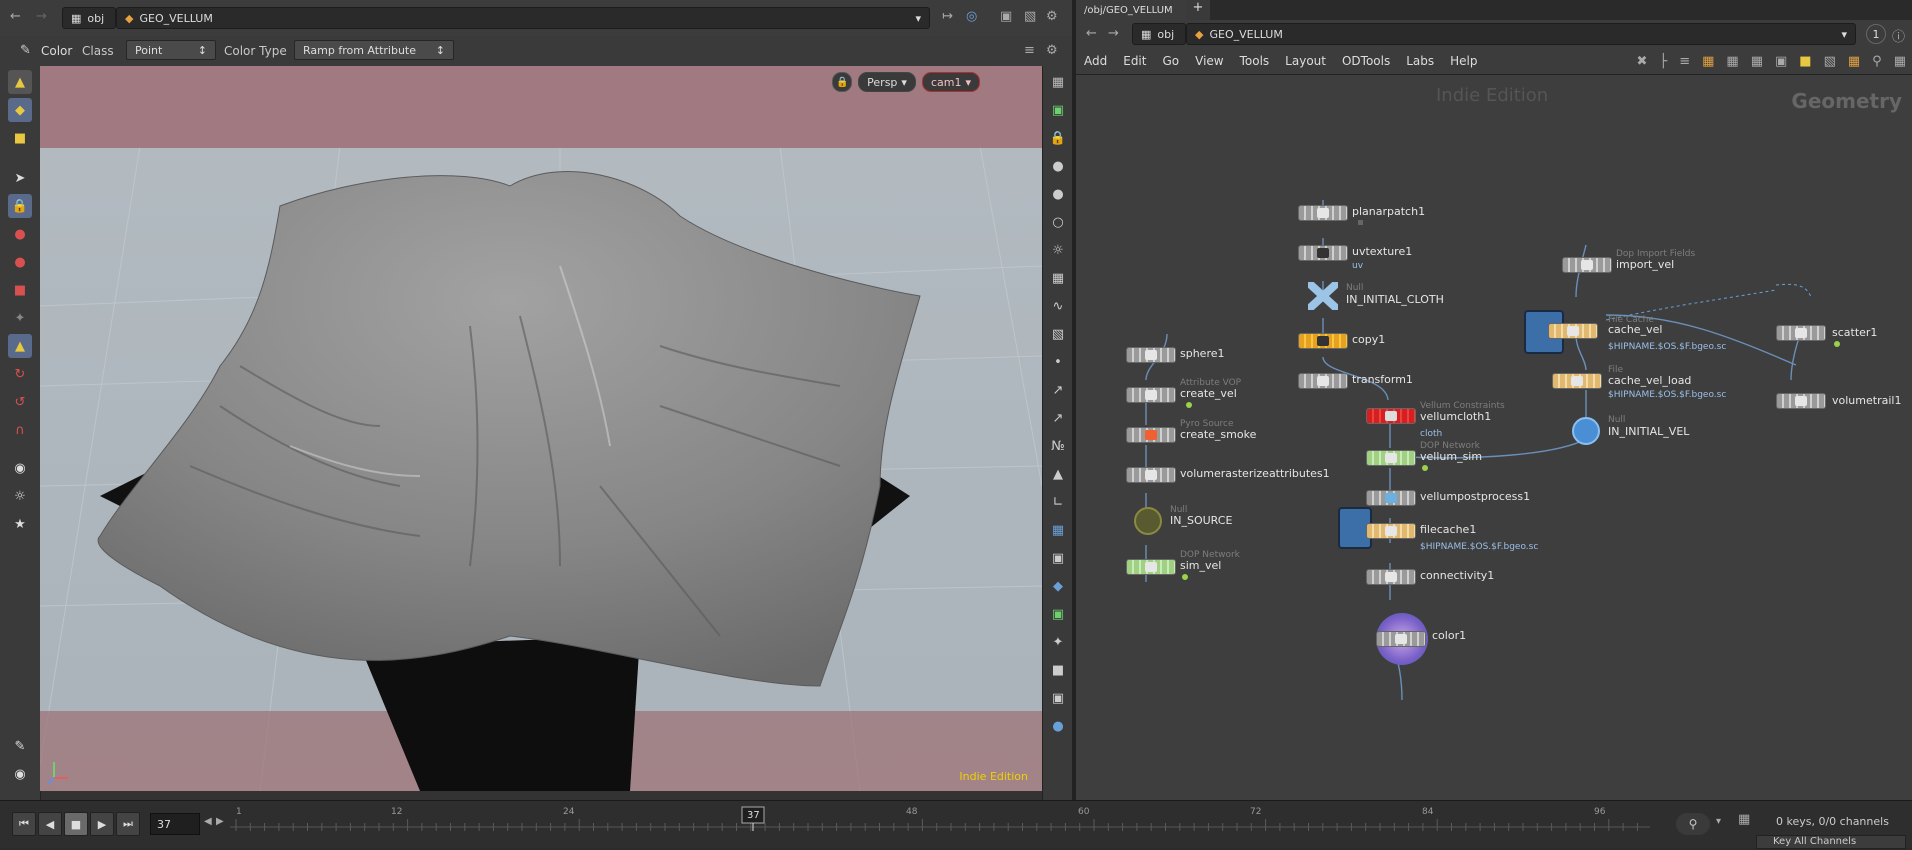 The image size is (1912, 850). What do you see at coordinates (20, 206) in the screenshot?
I see `lock-tool-icon: 🔒` at bounding box center [20, 206].